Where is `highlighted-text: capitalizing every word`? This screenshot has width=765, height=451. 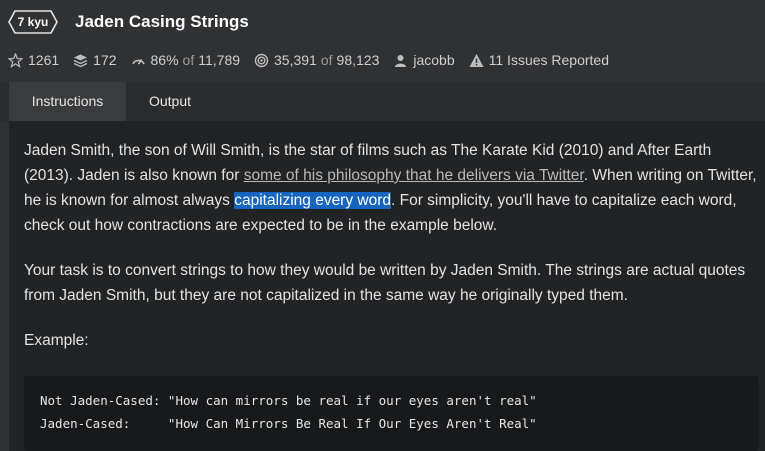
highlighted-text: capitalizing every word is located at coordinates (312, 200).